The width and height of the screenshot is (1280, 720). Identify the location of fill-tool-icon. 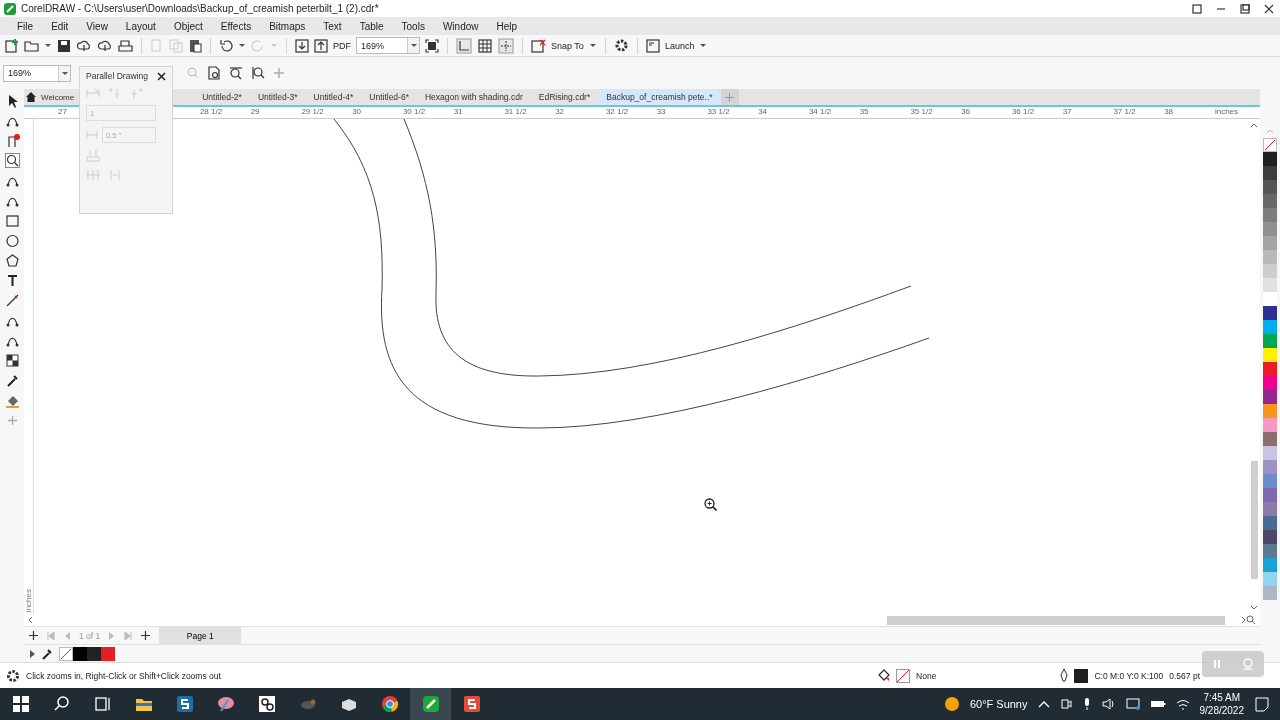
(12, 400).